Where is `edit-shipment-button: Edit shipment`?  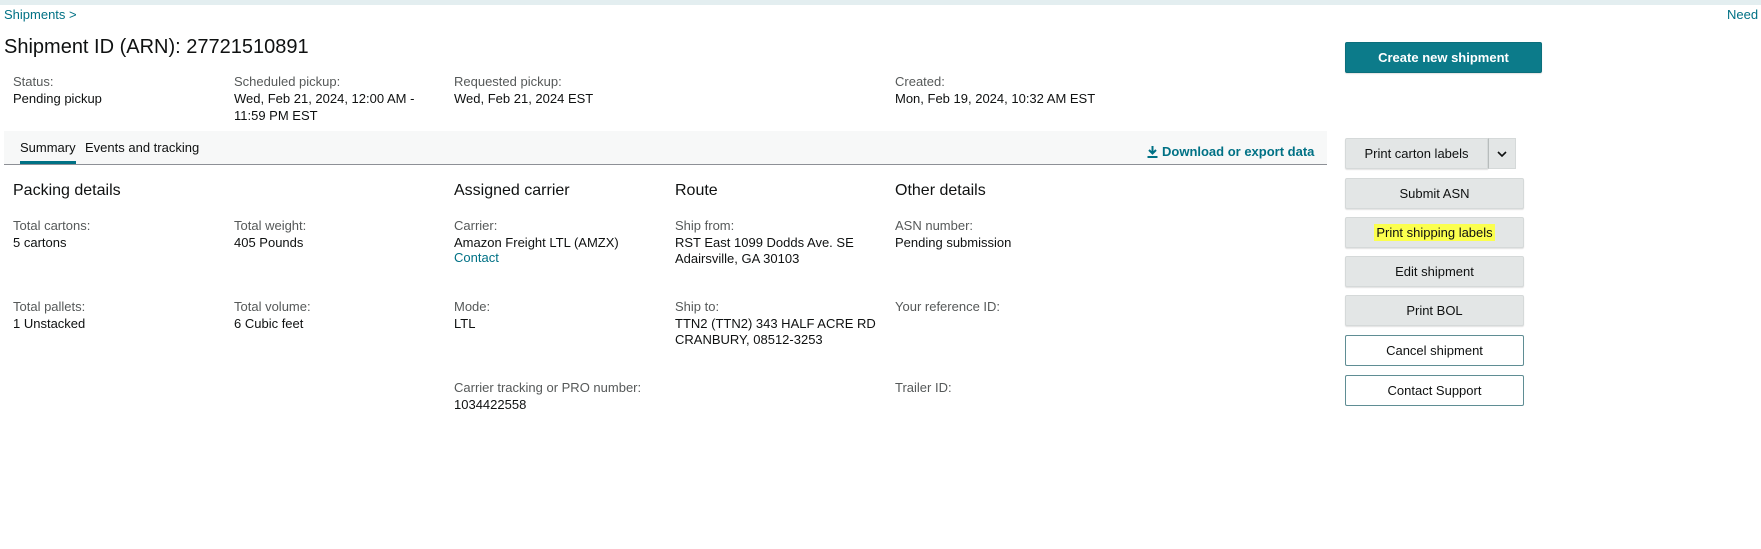 edit-shipment-button: Edit shipment is located at coordinates (1434, 271).